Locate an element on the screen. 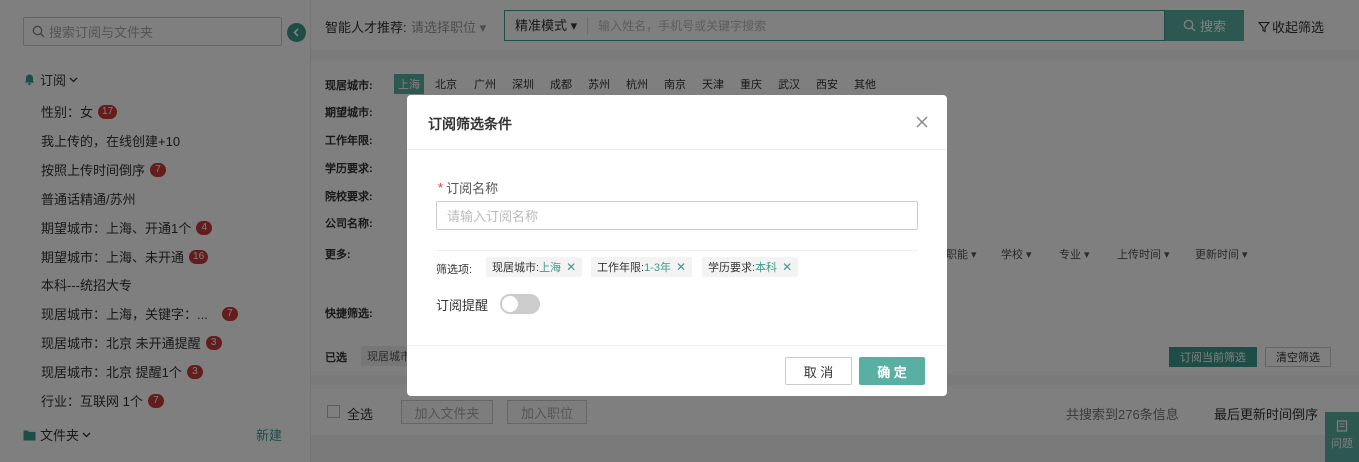 The height and width of the screenshot is (462, 1359). subscription-remind-toggle is located at coordinates (520, 304).